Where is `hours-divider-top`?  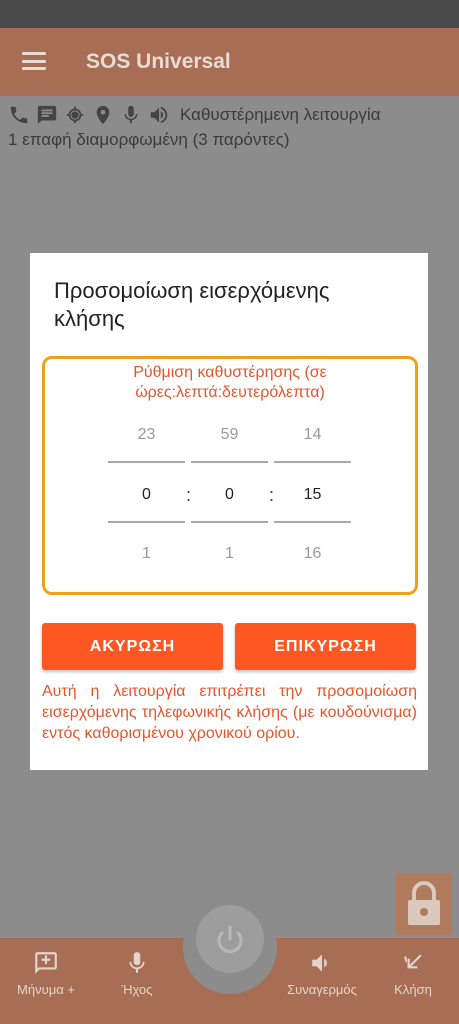
hours-divider-top is located at coordinates (146, 462).